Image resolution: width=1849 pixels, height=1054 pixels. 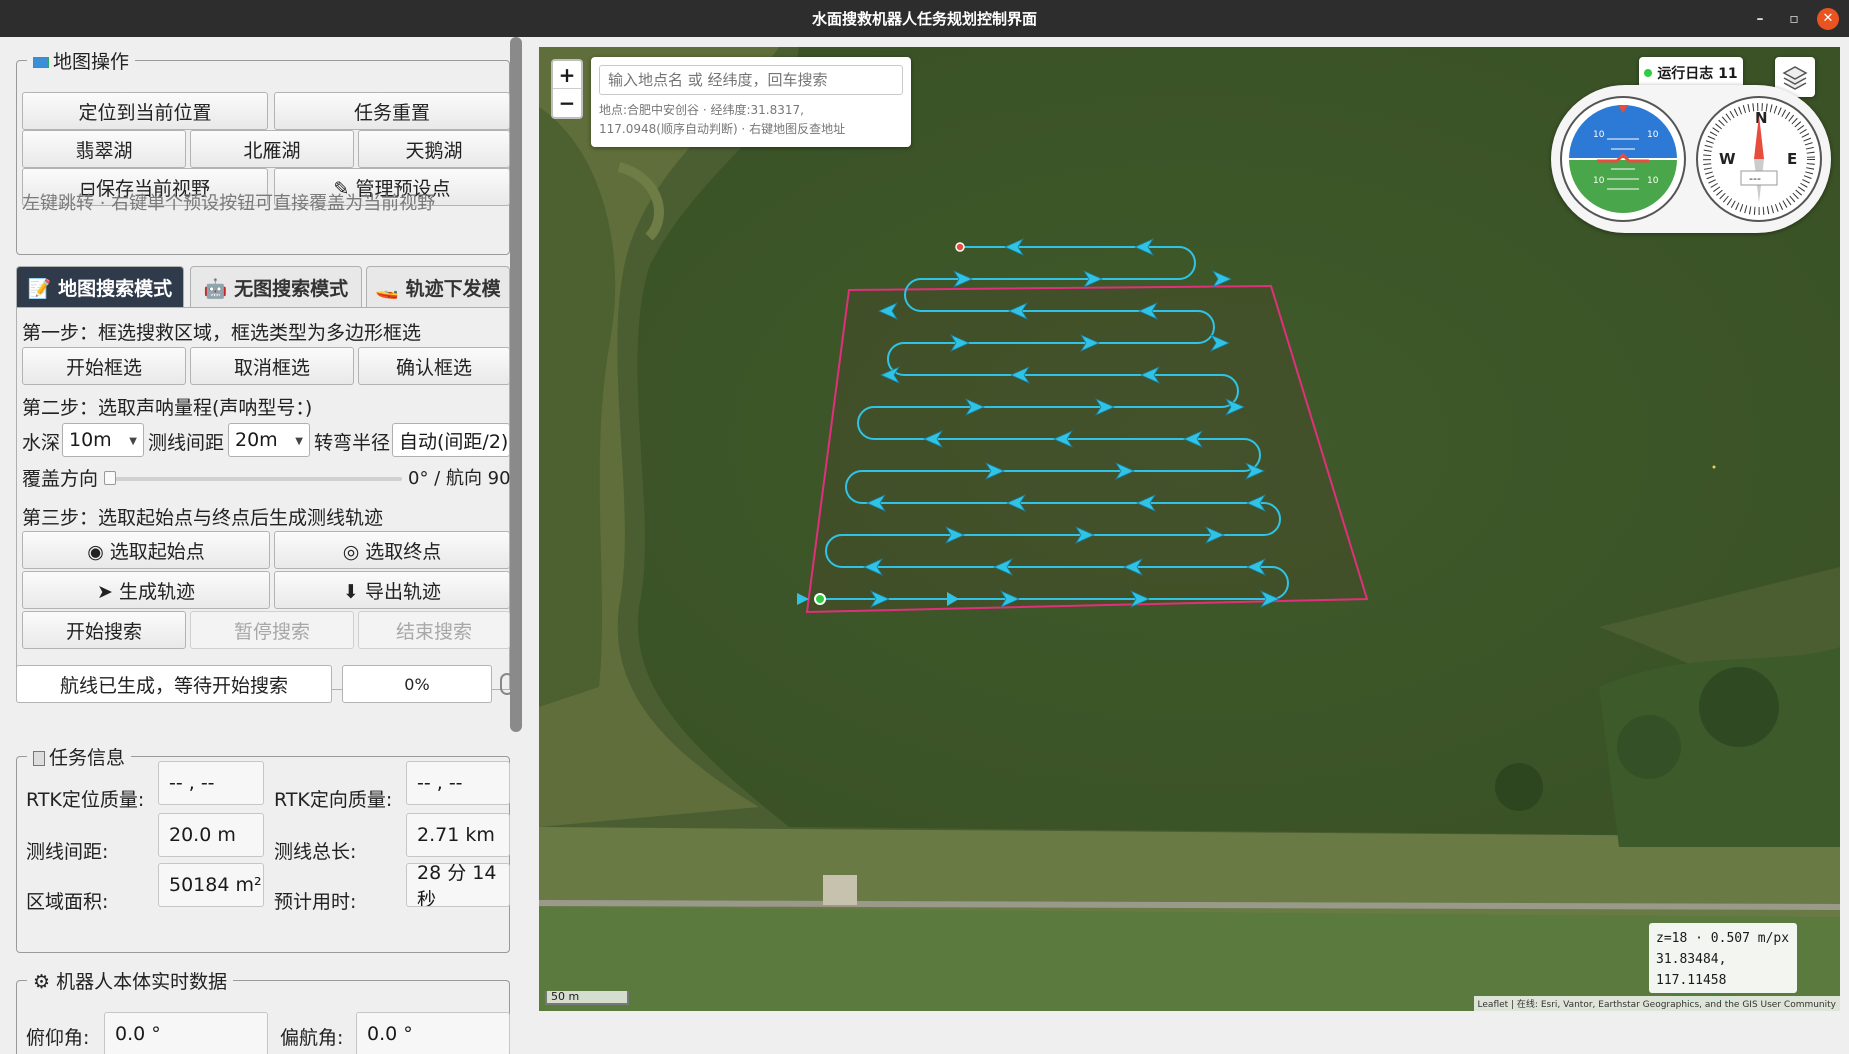 What do you see at coordinates (167, 408) in the screenshot?
I see `step2-label: 第二步：选取声呐量程(声呐型号：)` at bounding box center [167, 408].